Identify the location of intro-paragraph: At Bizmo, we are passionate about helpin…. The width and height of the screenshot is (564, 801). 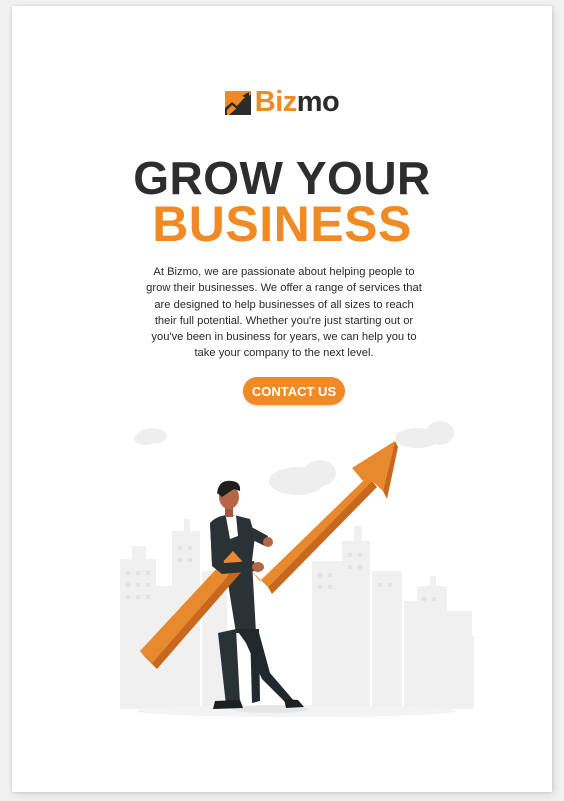
(284, 313).